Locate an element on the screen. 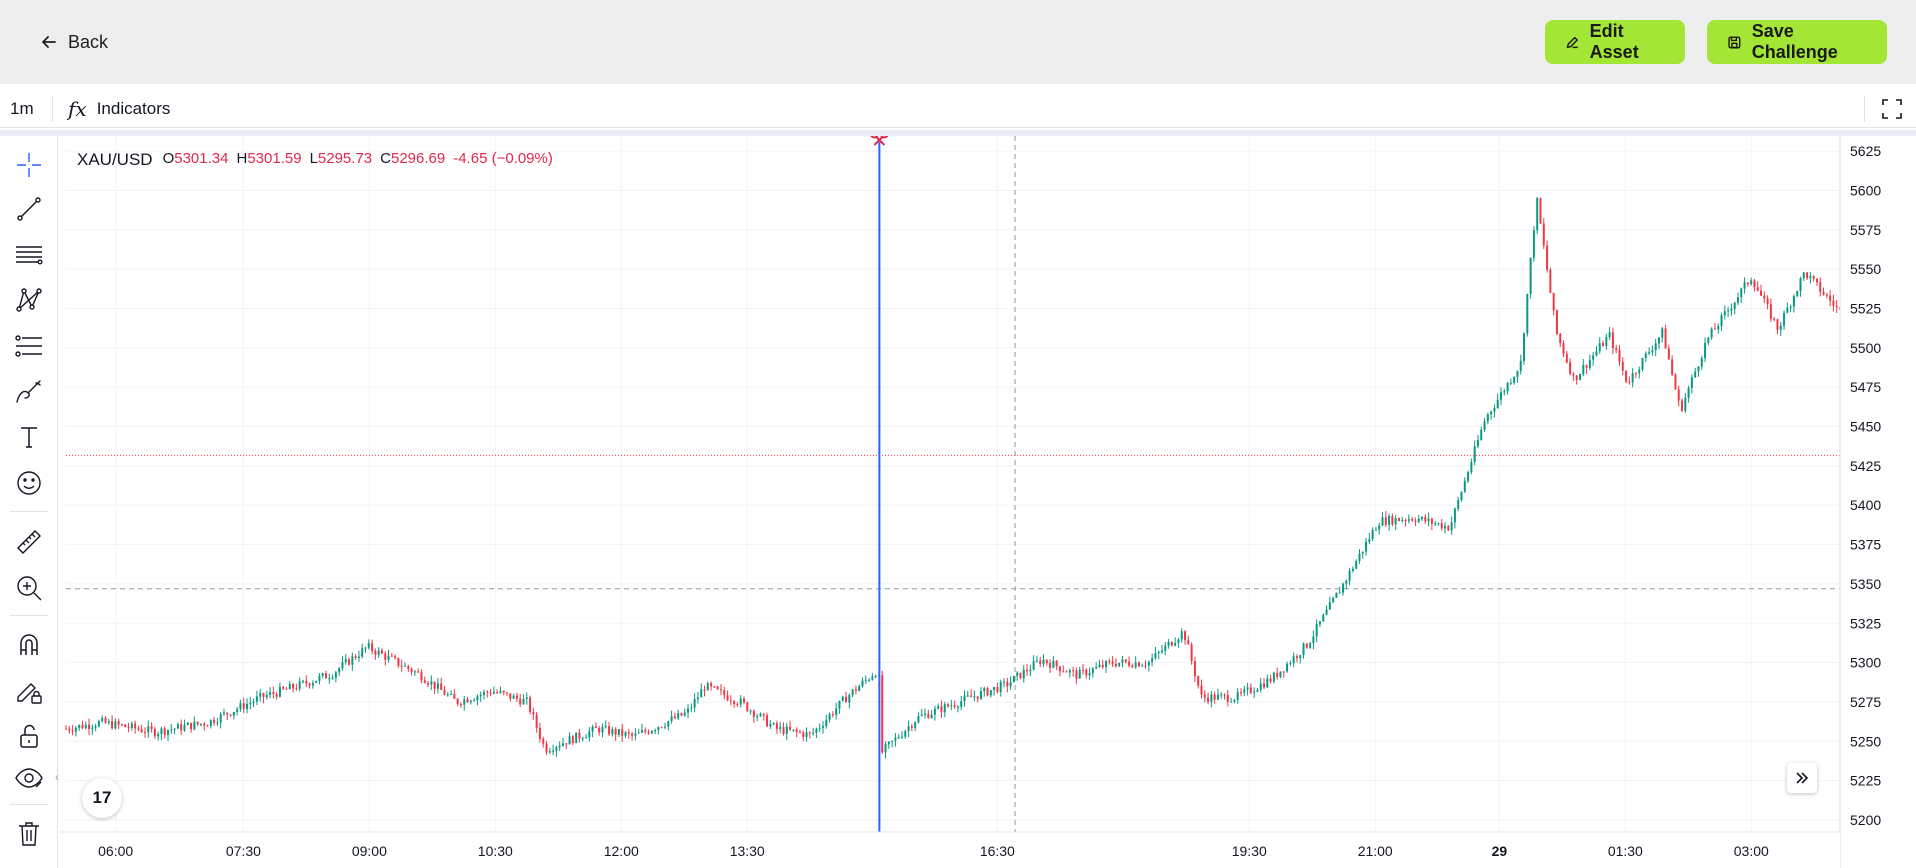  visibility-tool is located at coordinates (29, 778).